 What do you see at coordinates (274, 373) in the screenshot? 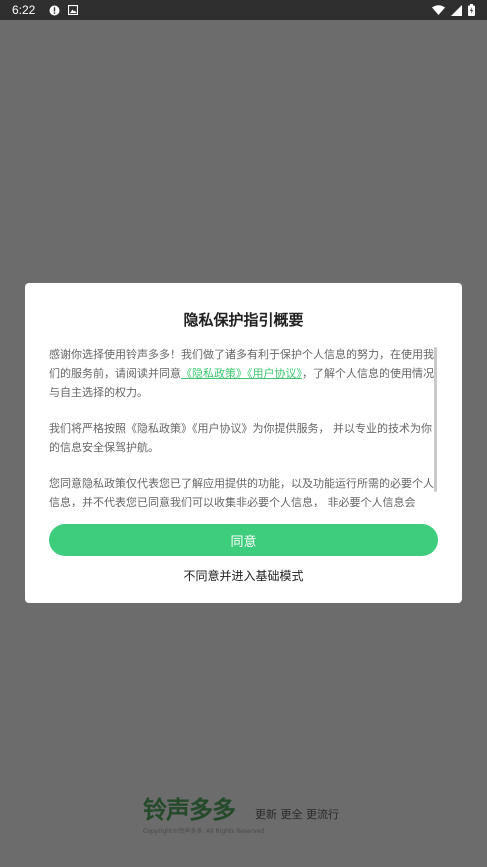
I see `user-agreement-link: 《用户协议》` at bounding box center [274, 373].